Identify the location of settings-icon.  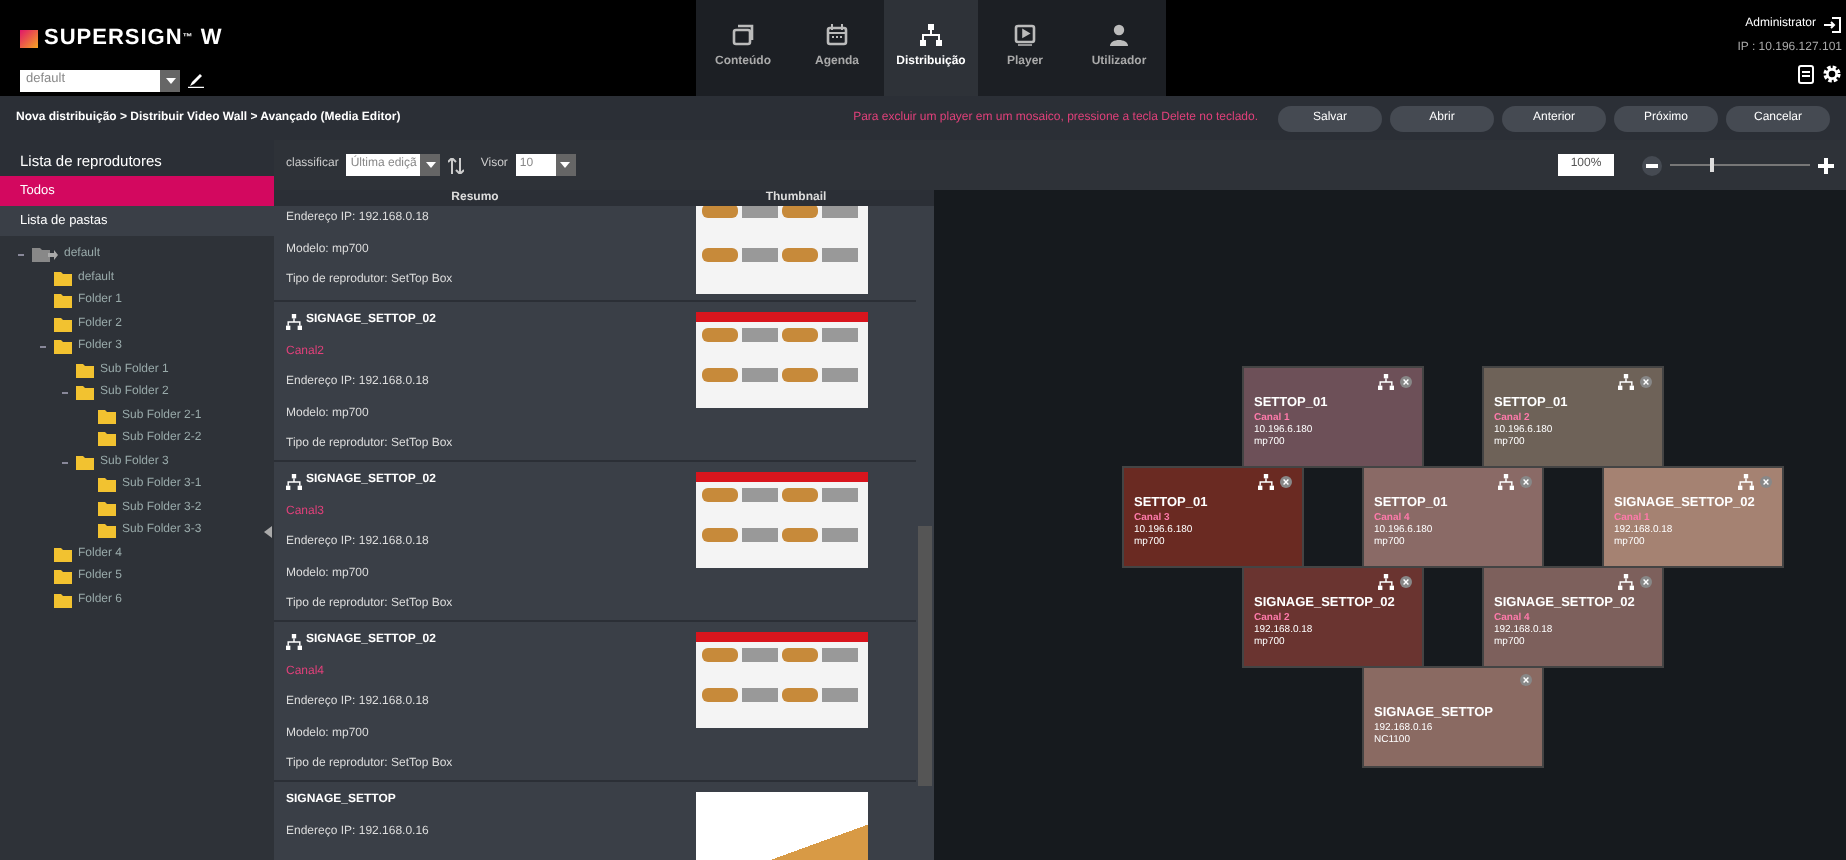
(1832, 74).